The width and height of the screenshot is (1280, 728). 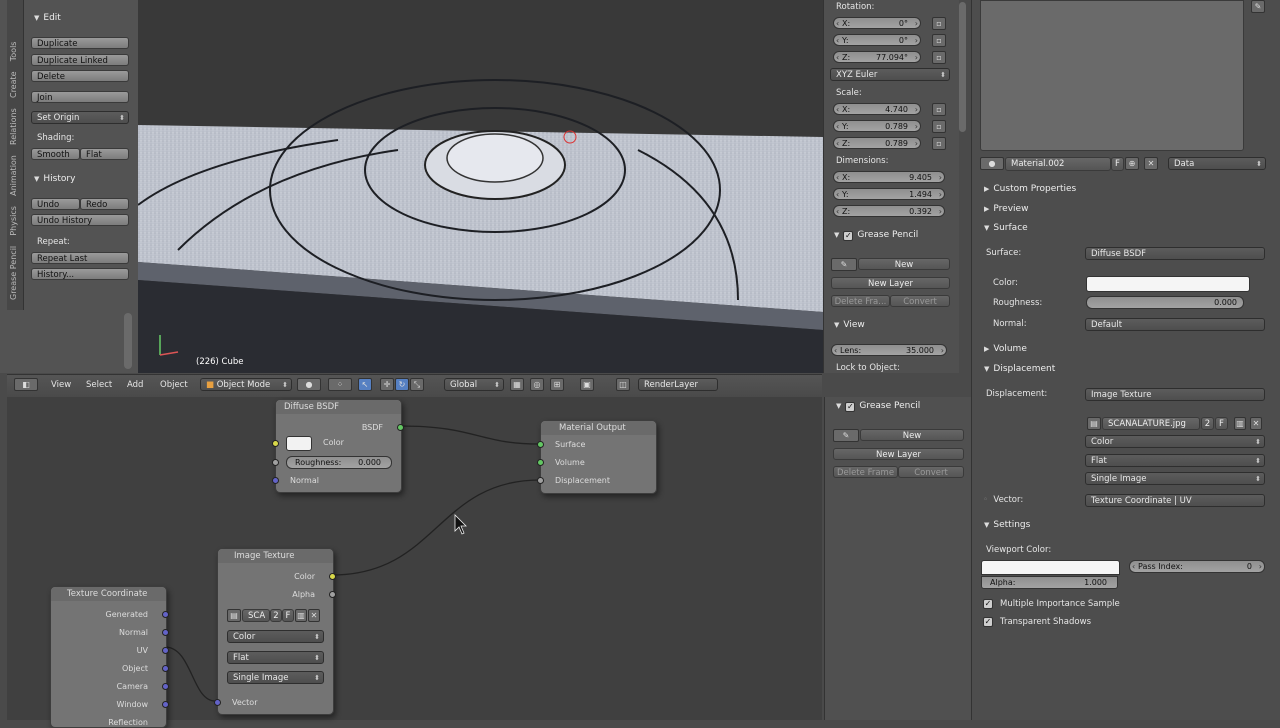 I want to click on alpha-output-socket, so click(x=332, y=594).